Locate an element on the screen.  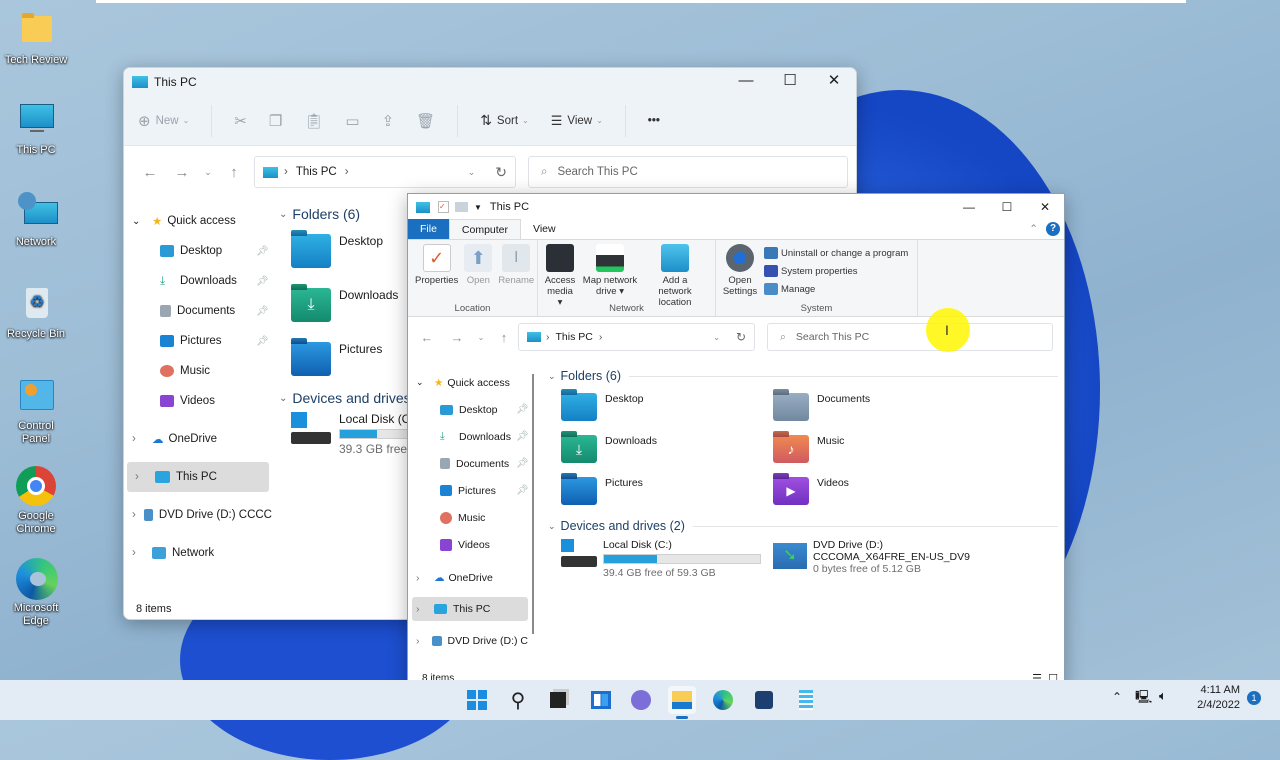
rename-button: ▭ is located at coordinates (352, 121).